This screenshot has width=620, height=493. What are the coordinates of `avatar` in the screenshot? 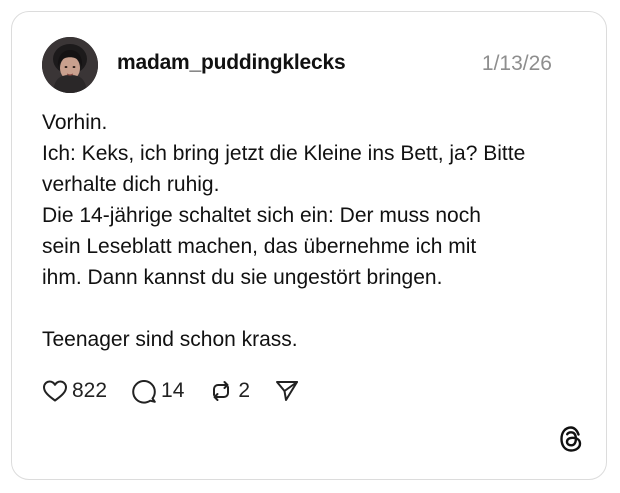 It's located at (70, 65).